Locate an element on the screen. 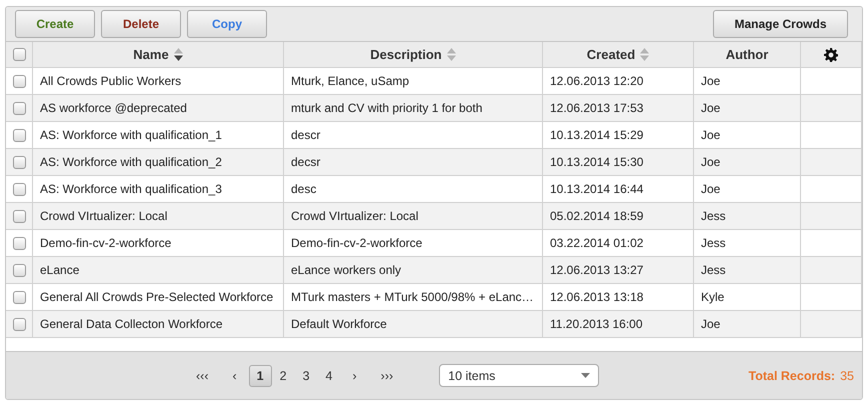 The height and width of the screenshot is (406, 868). table-cell: AS: Workforce with qualification_1 is located at coordinates (158, 135).